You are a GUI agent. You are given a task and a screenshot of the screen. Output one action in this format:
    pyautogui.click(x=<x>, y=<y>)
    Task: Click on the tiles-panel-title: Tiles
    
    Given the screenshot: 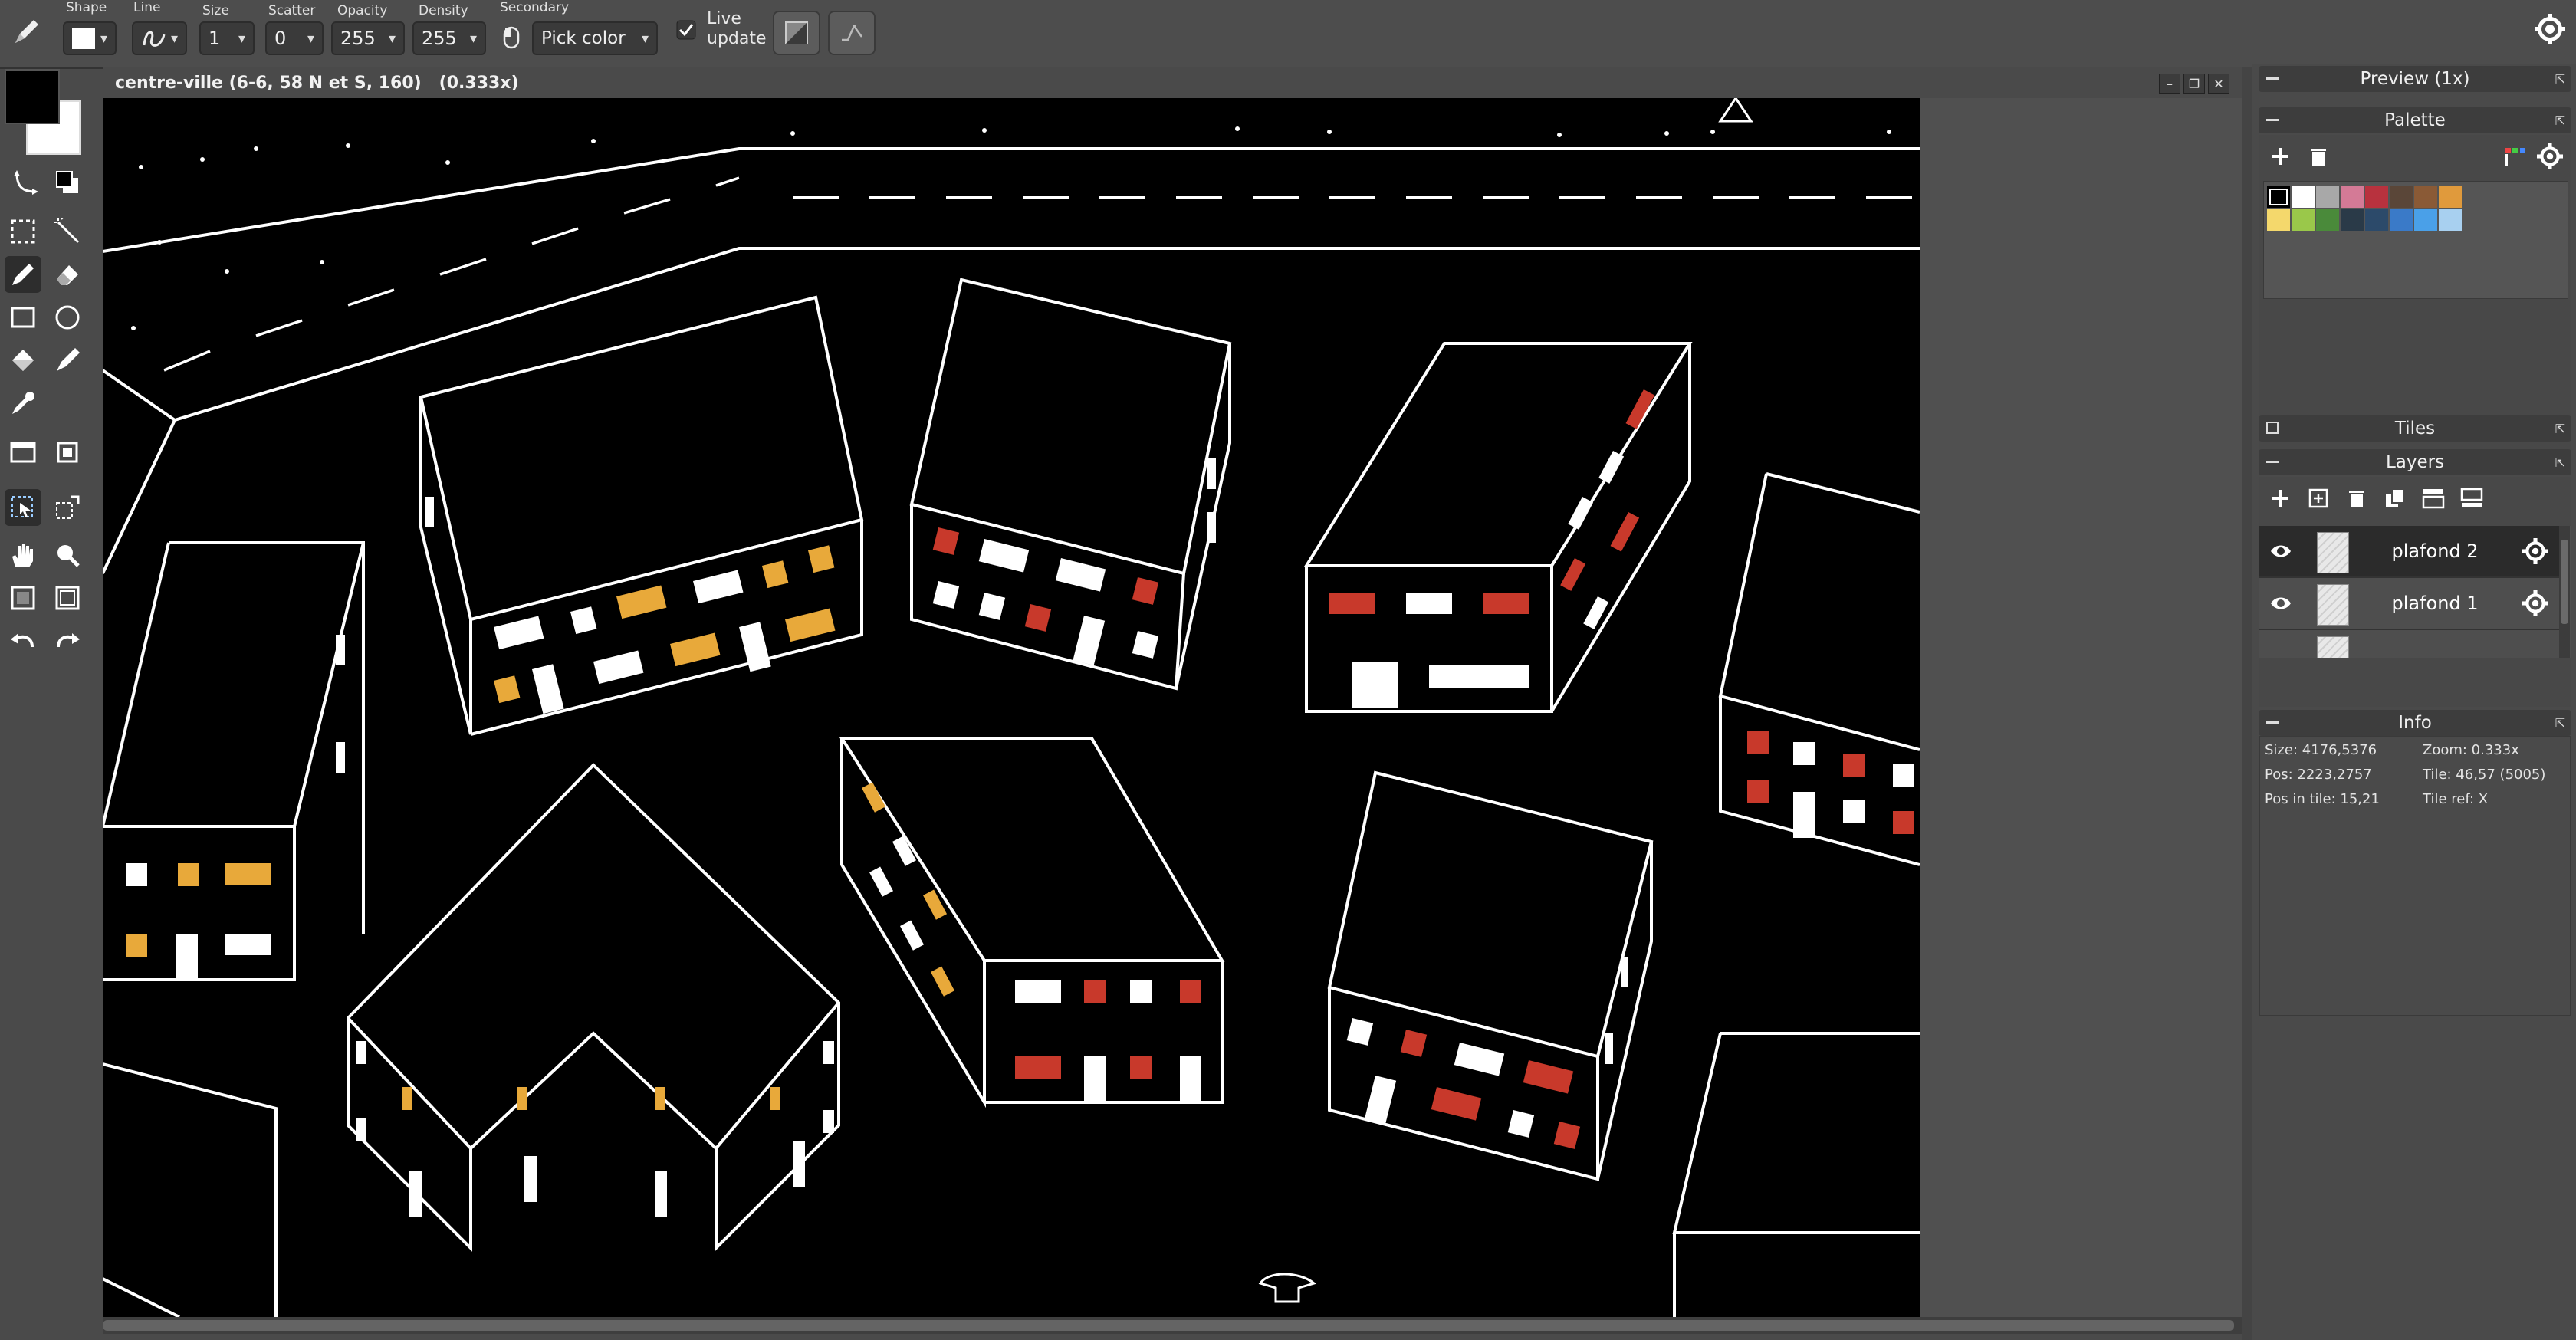 What is the action you would take?
    pyautogui.click(x=2415, y=429)
    